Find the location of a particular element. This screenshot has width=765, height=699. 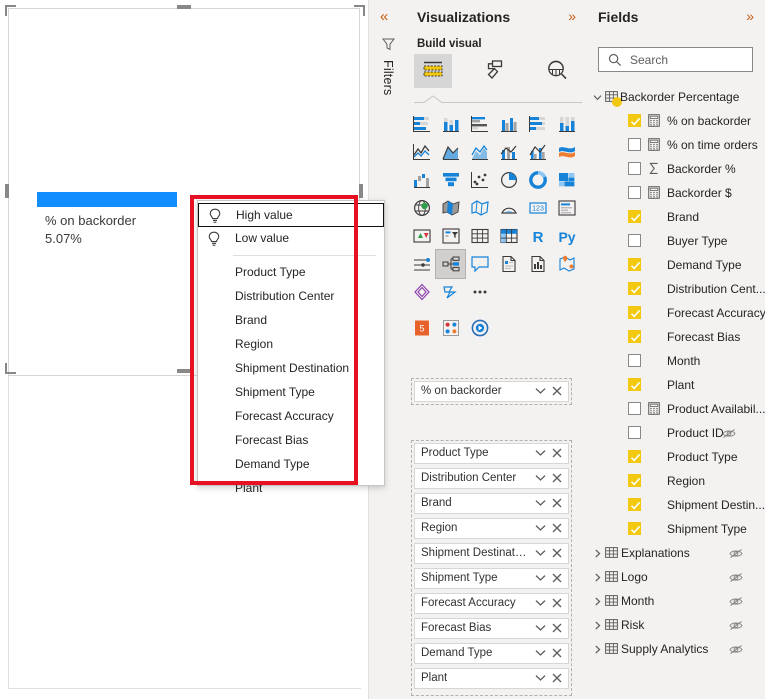

table-button is located at coordinates (479, 236).